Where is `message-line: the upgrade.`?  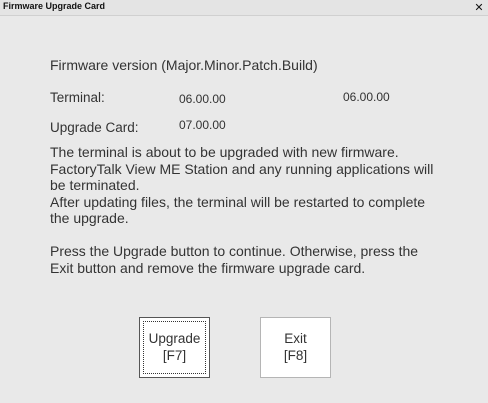
message-line: the upgrade. is located at coordinates (89, 218).